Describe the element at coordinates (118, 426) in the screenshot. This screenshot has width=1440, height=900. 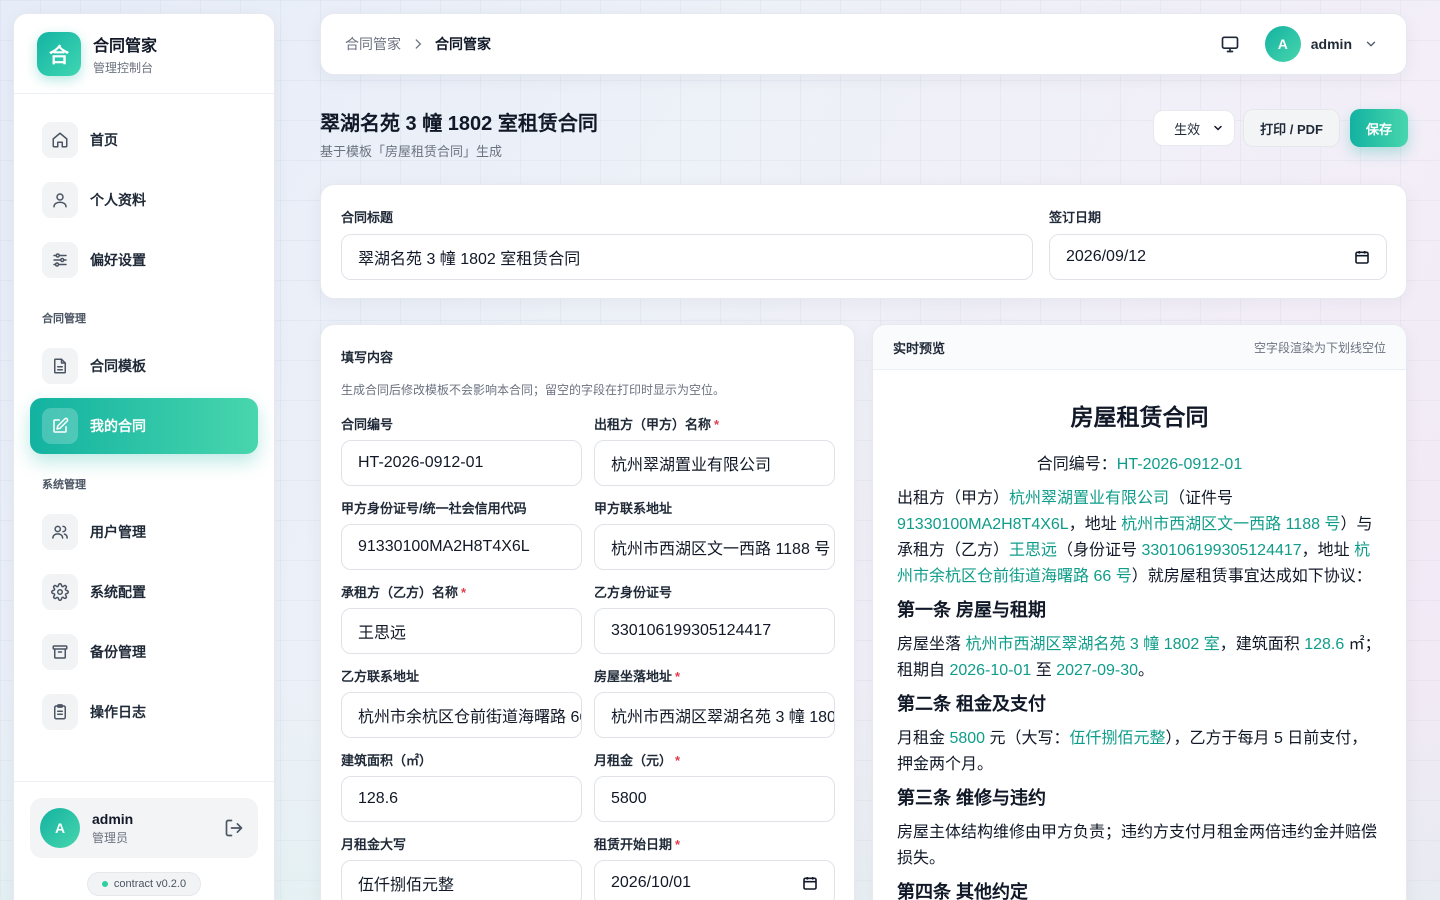
I see `sidebar-item-label: 我的合同` at that location.